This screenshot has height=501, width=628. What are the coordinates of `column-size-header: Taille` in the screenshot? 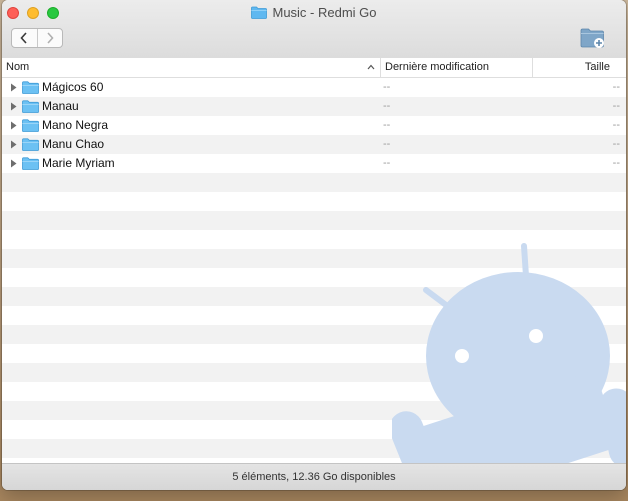 It's located at (579, 67).